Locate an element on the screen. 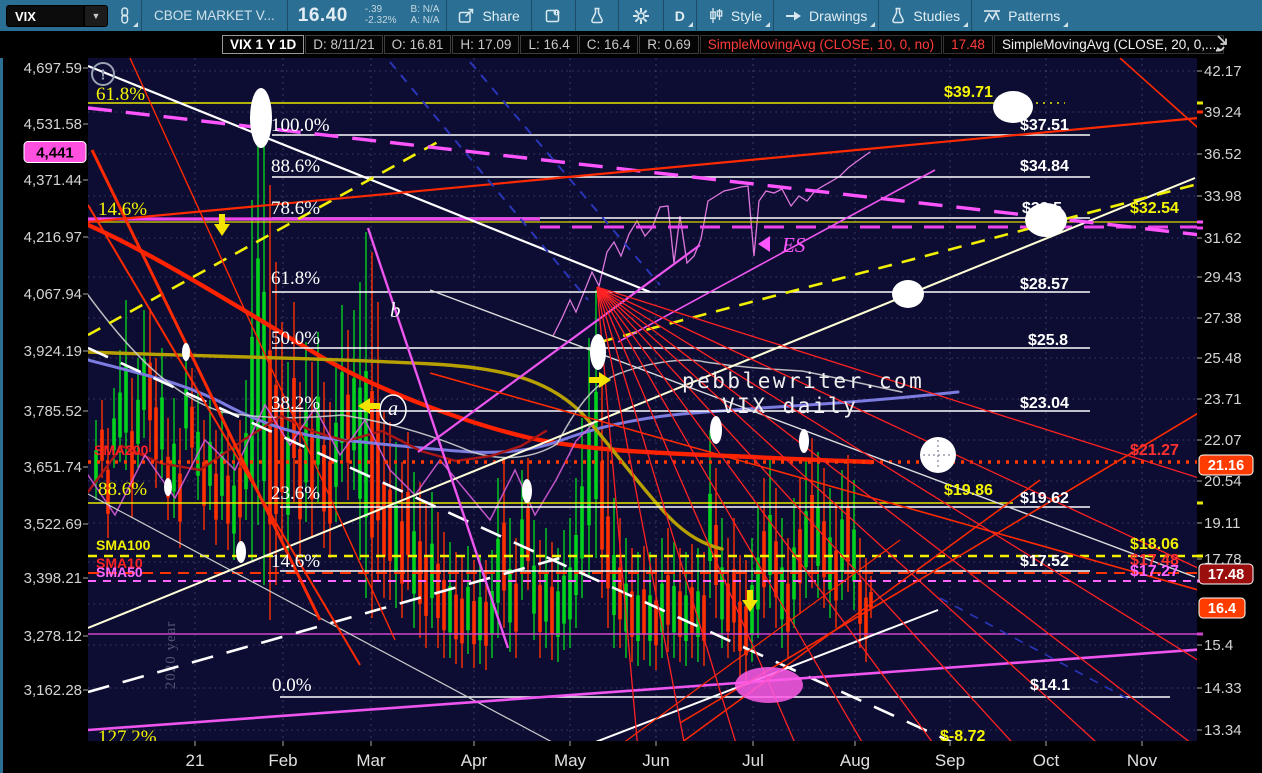 This screenshot has height=773, width=1262. chart-label: $32.54 is located at coordinates (1154, 208).